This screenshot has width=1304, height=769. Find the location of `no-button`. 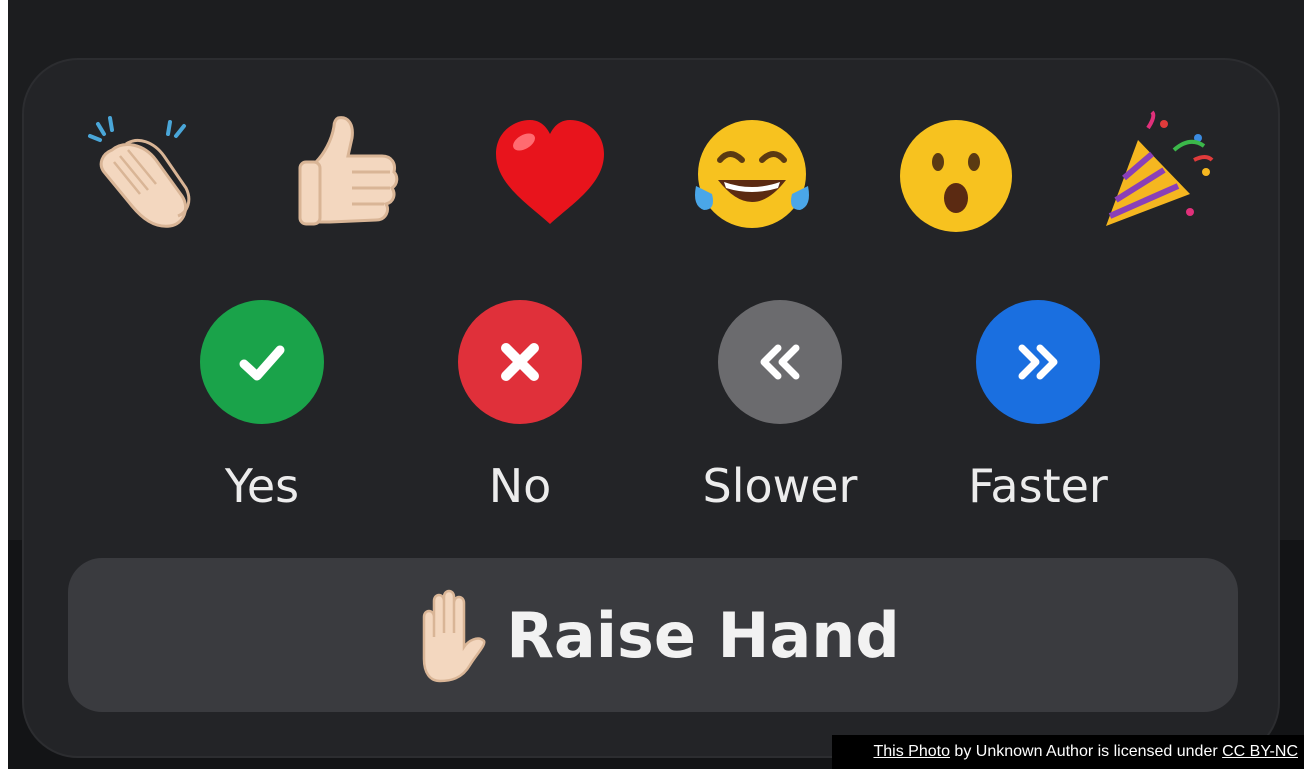

no-button is located at coordinates (520, 362).